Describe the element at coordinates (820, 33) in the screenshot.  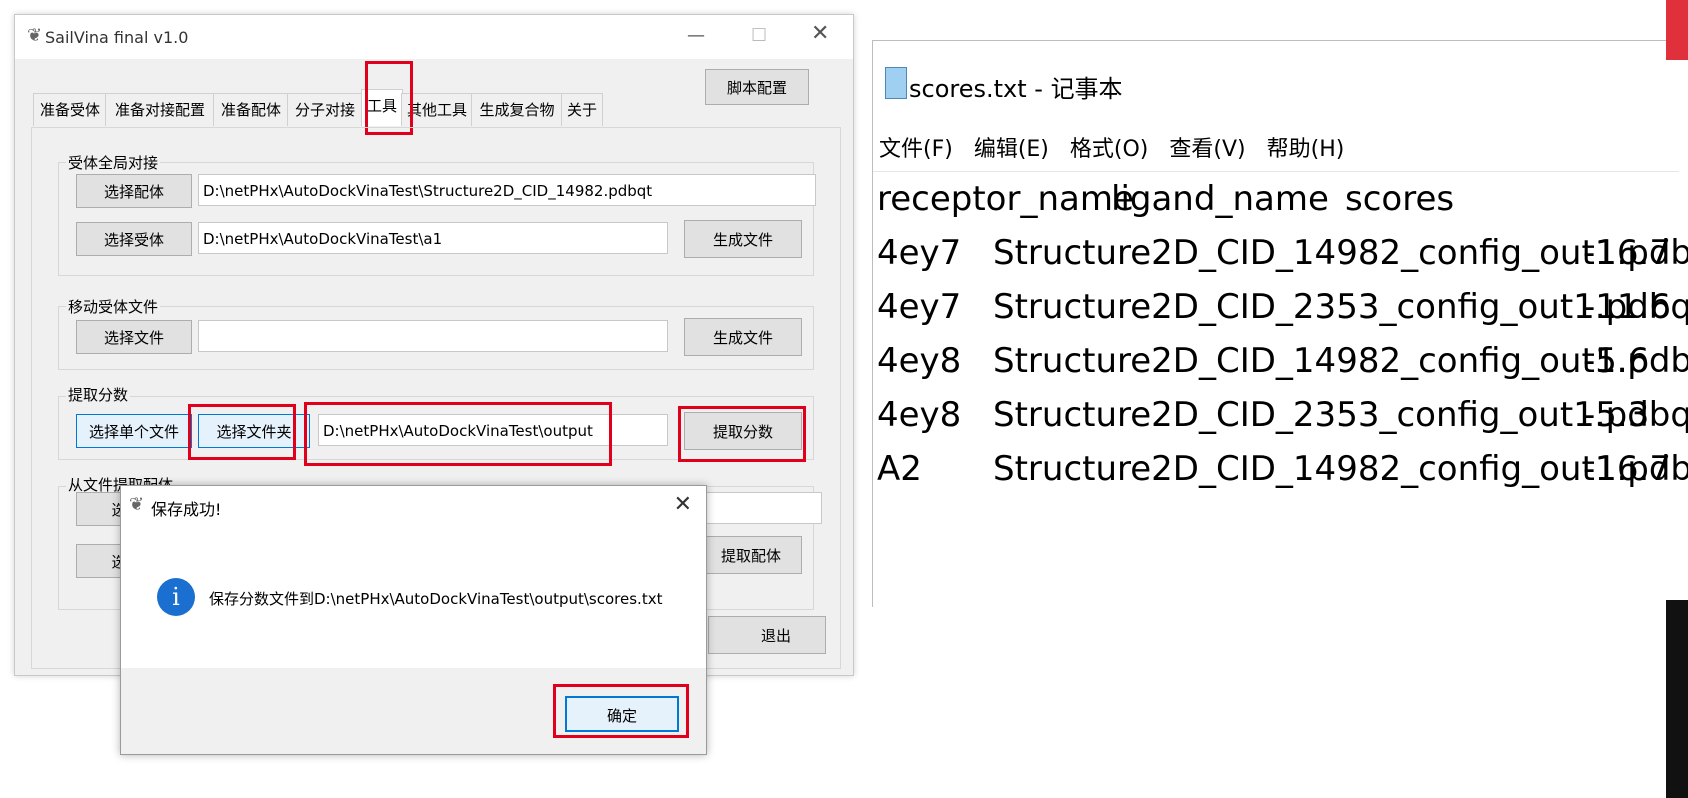
I see `close-icon: ✕` at that location.